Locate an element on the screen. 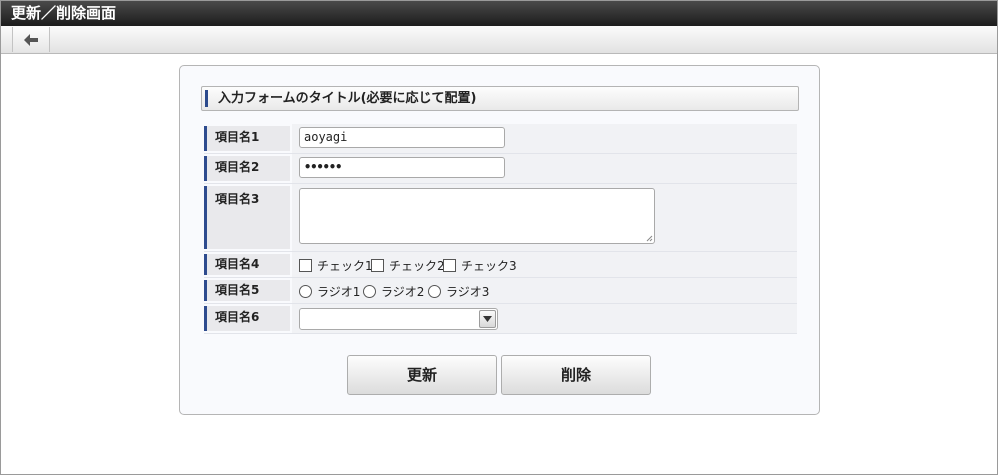 Image resolution: width=998 pixels, height=475 pixels. checkbox-option-2: チェック2 is located at coordinates (408, 265).